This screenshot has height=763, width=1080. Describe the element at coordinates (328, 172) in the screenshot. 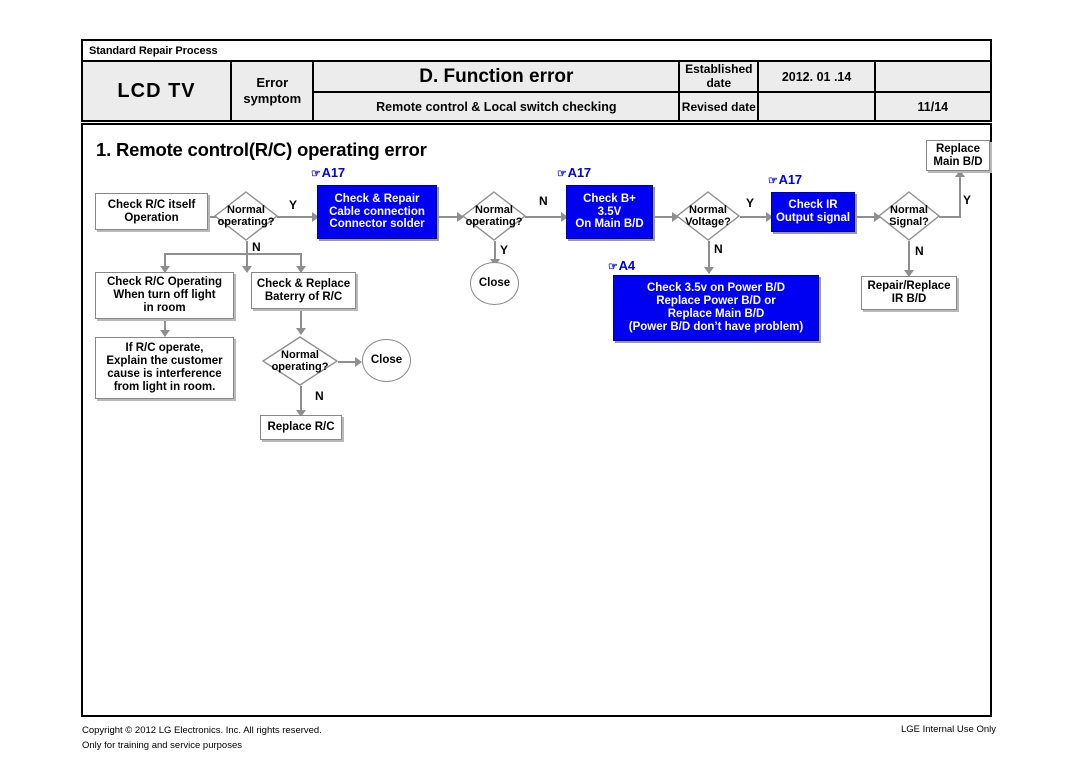

I see `reference-tag-a17-1: ☞A17` at that location.